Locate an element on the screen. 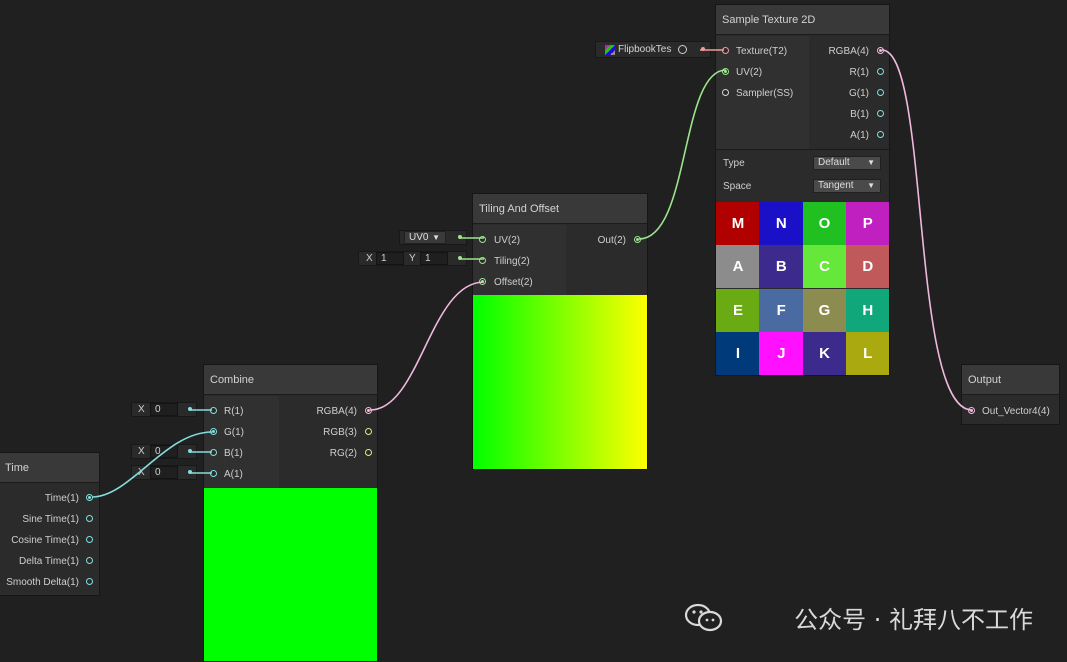 The height and width of the screenshot is (662, 1067). uv-channel-field: UV0 ▼ is located at coordinates (433, 237).